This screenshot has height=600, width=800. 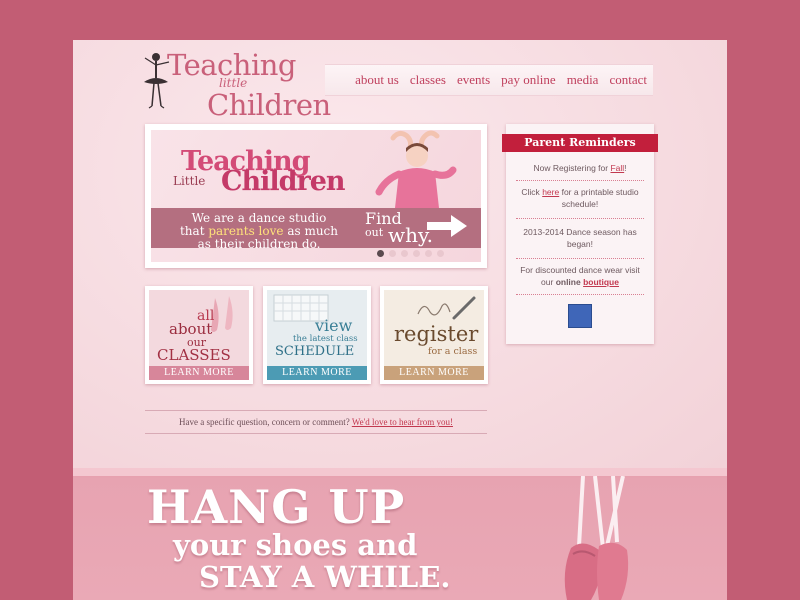 I want to click on hero-caption-highlight: parents love, so click(x=246, y=231).